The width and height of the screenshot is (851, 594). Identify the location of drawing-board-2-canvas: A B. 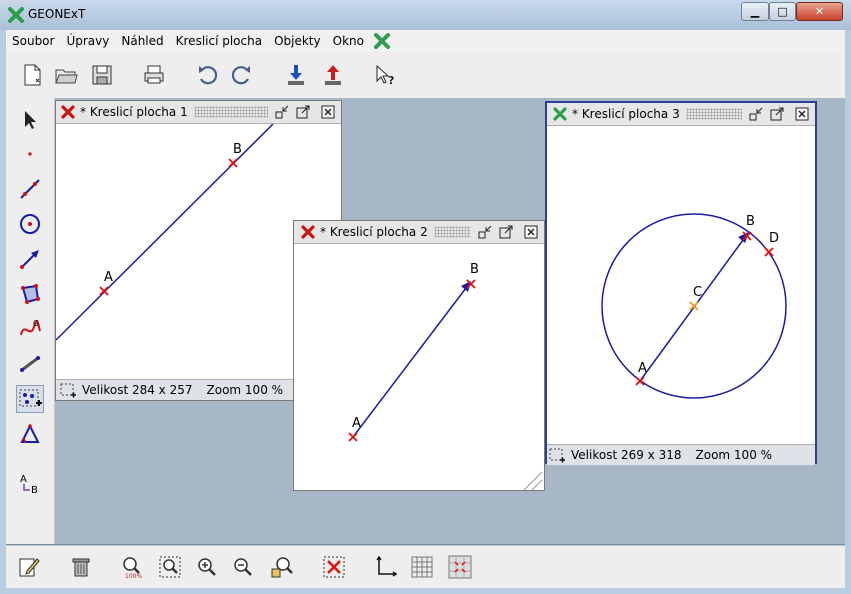
(419, 367).